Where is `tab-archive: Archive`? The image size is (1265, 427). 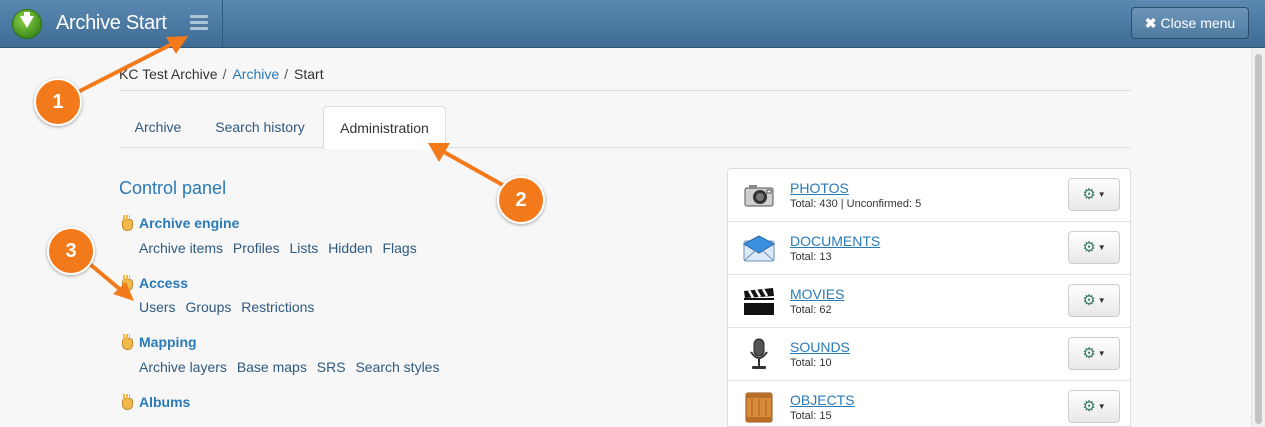 tab-archive: Archive is located at coordinates (158, 127).